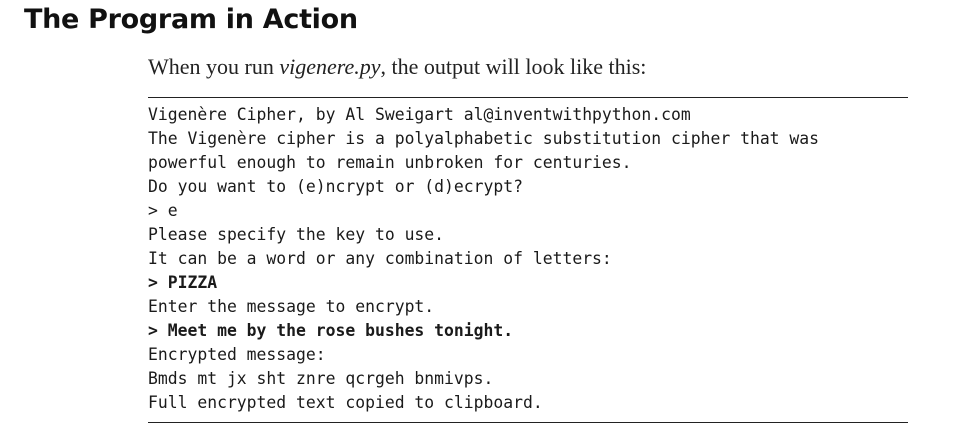 Image resolution: width=960 pixels, height=448 pixels. I want to click on output-line-clipboard-notice: Full encrypted text copied to clipboard., so click(345, 402).